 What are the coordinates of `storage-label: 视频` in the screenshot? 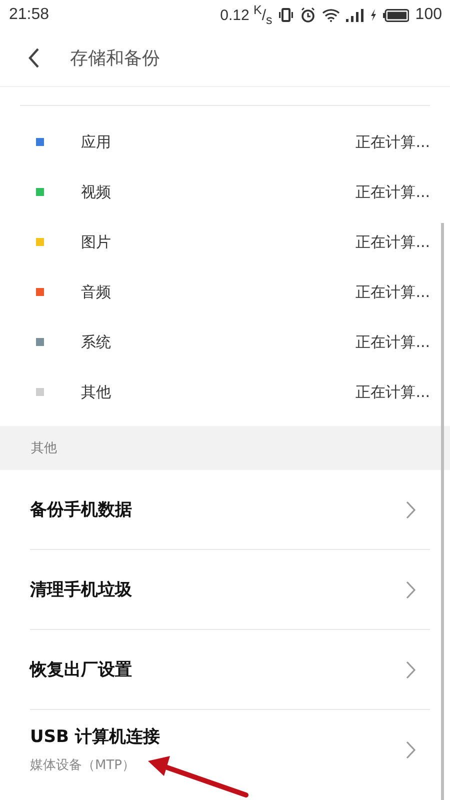 It's located at (96, 192).